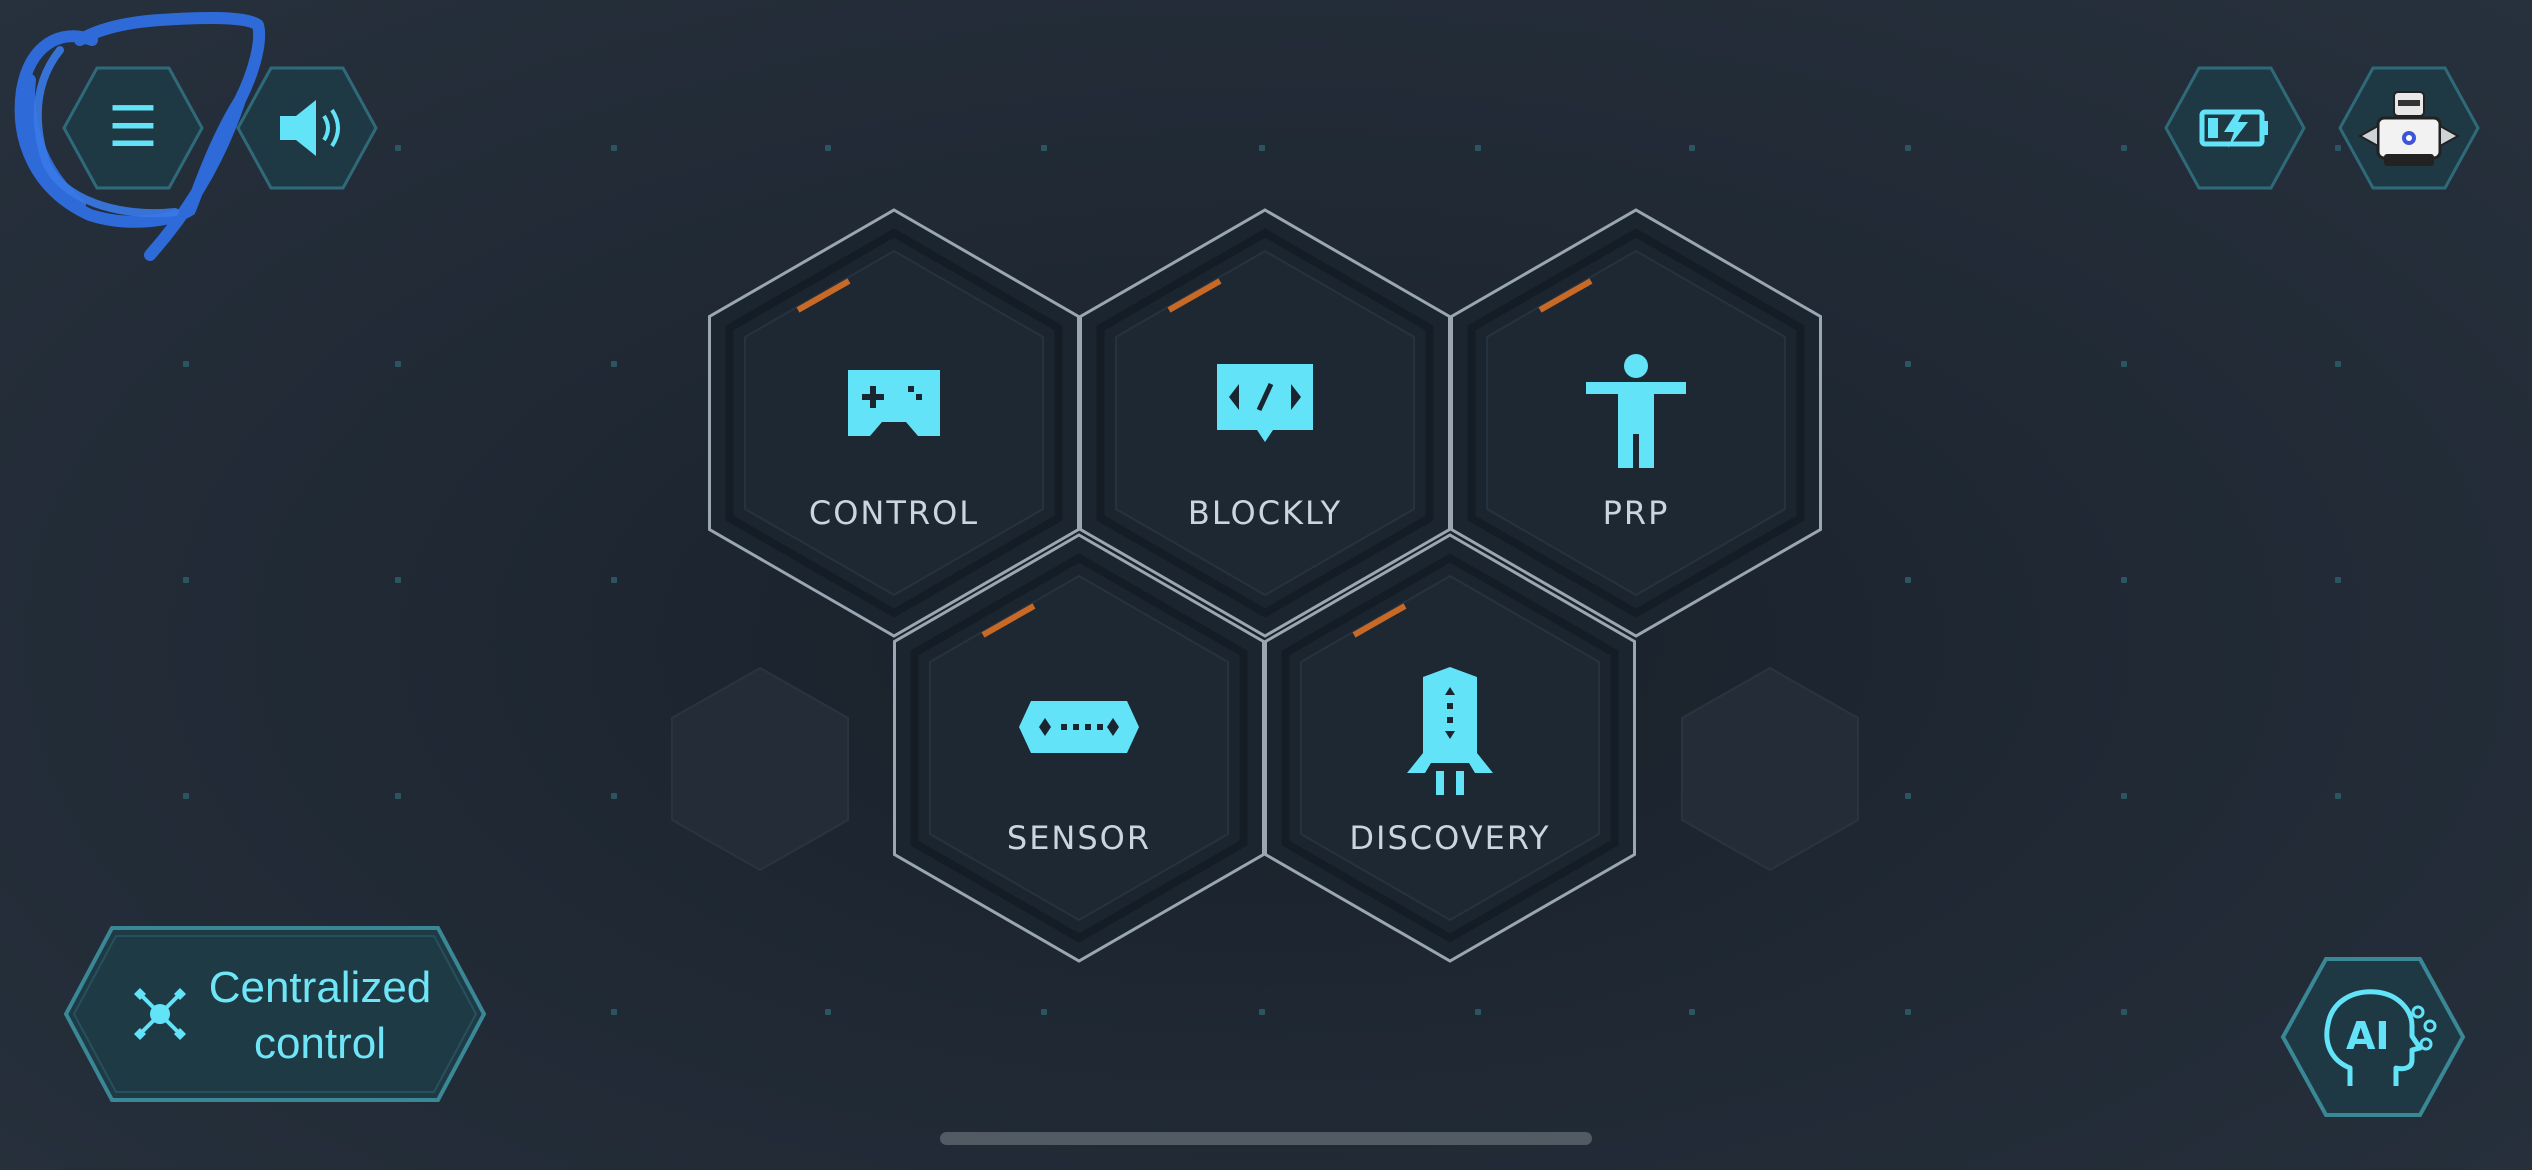 This screenshot has width=2532, height=1170. What do you see at coordinates (1265, 403) in the screenshot?
I see `code-bubble-icon` at bounding box center [1265, 403].